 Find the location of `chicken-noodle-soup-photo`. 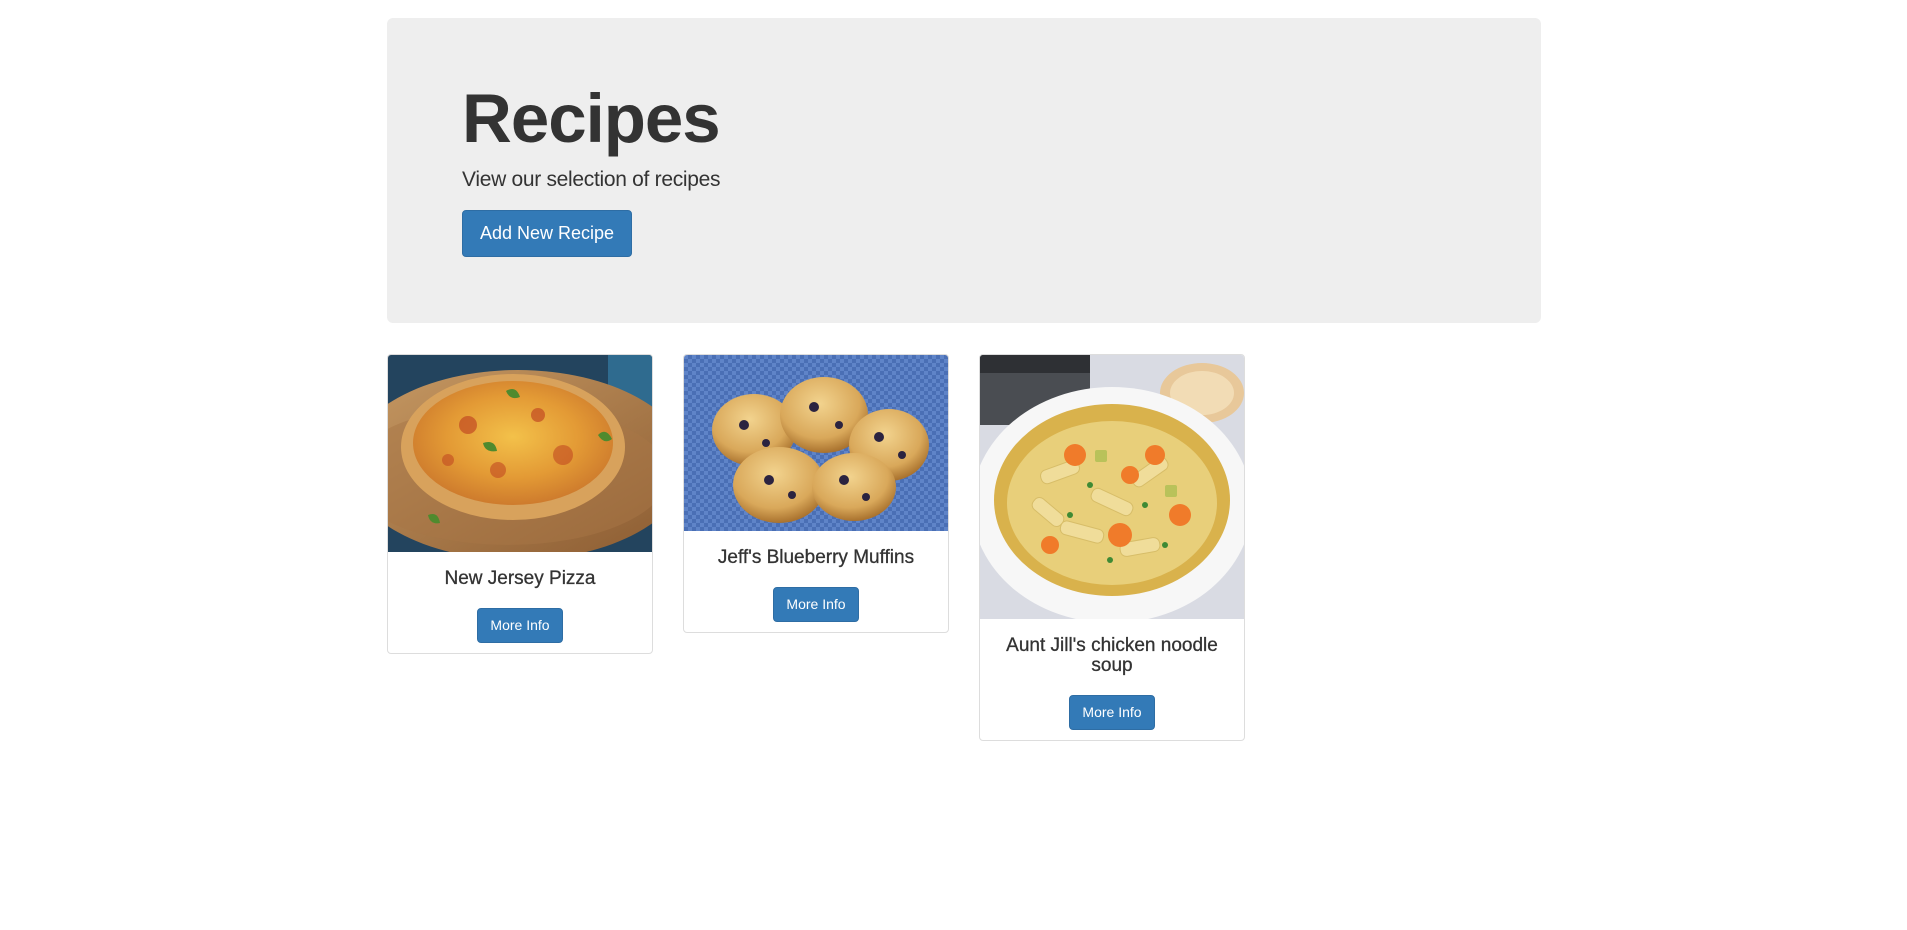

chicken-noodle-soup-photo is located at coordinates (1112, 487).